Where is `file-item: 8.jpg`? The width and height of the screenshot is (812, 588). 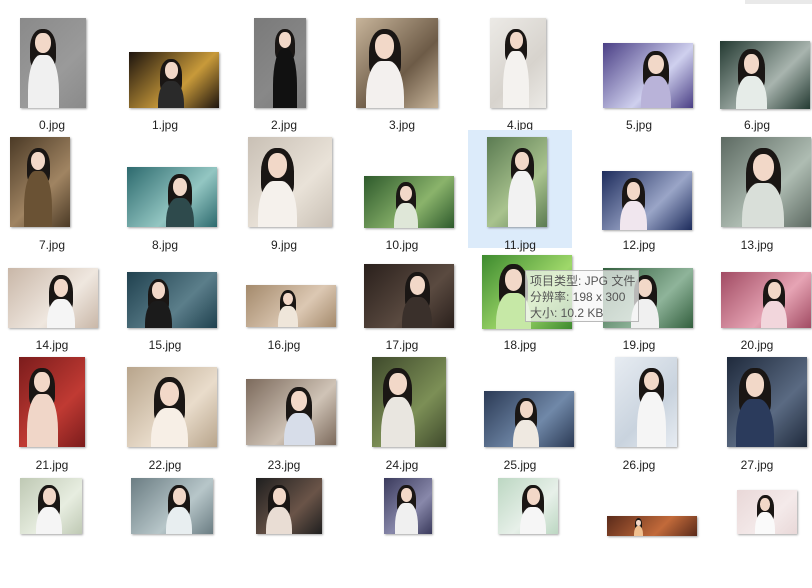 file-item: 8.jpg is located at coordinates (165, 191).